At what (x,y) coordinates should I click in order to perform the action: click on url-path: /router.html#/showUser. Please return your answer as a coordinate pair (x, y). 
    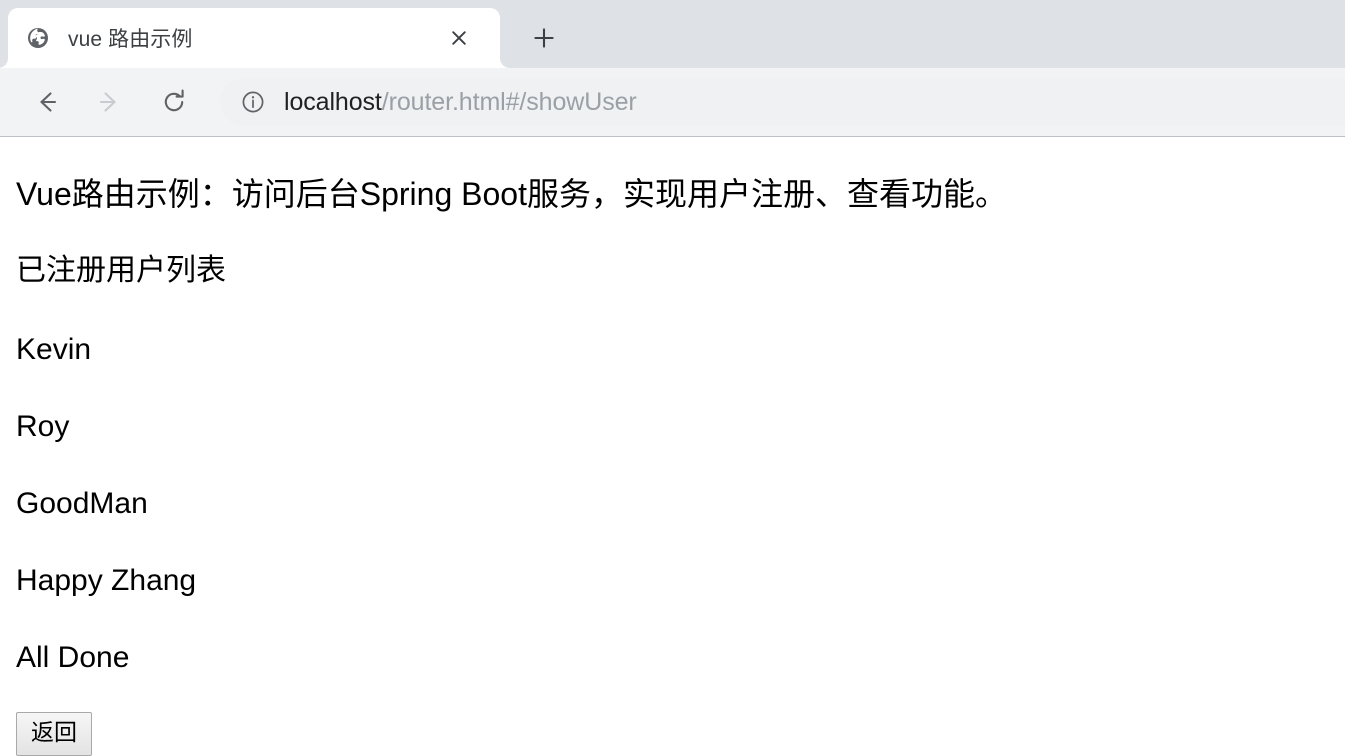
    Looking at the image, I should click on (509, 101).